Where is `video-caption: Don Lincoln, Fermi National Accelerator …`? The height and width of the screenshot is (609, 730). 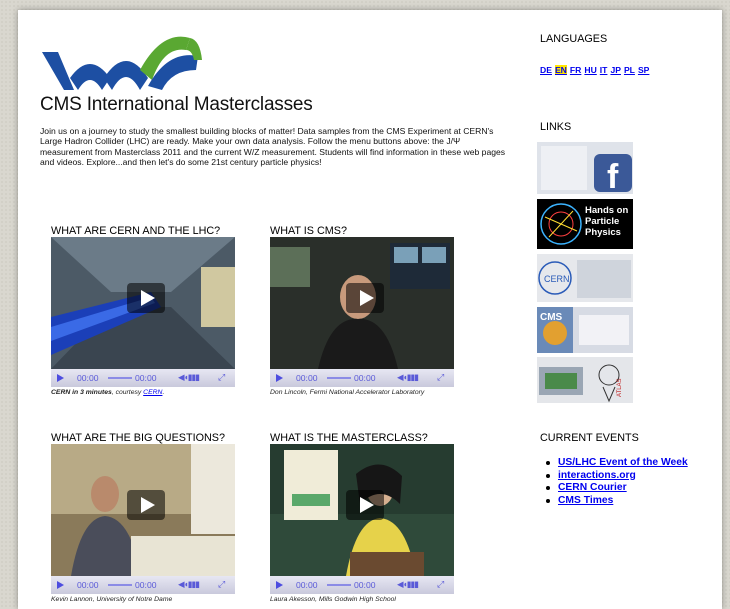
video-caption: Don Lincoln, Fermi National Accelerator … is located at coordinates (347, 392).